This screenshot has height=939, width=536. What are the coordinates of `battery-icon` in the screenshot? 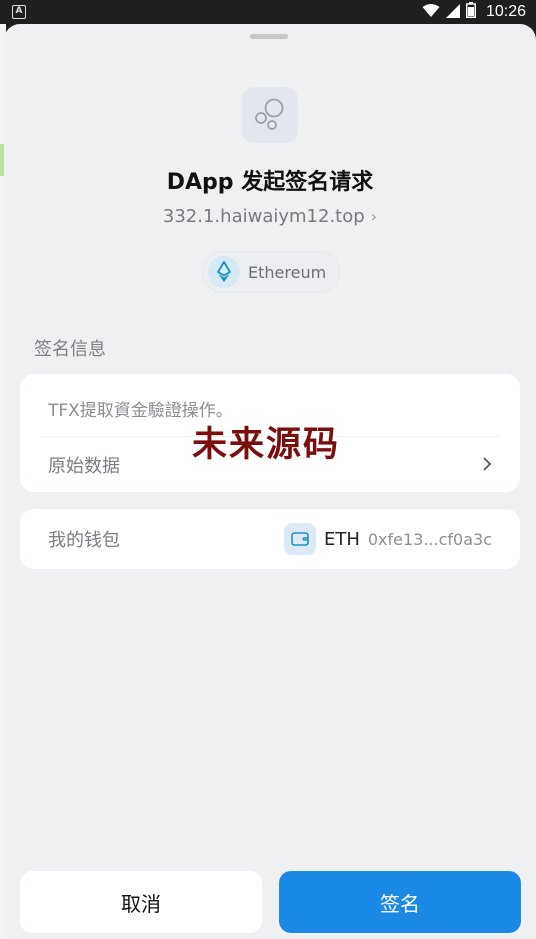 It's located at (470, 12).